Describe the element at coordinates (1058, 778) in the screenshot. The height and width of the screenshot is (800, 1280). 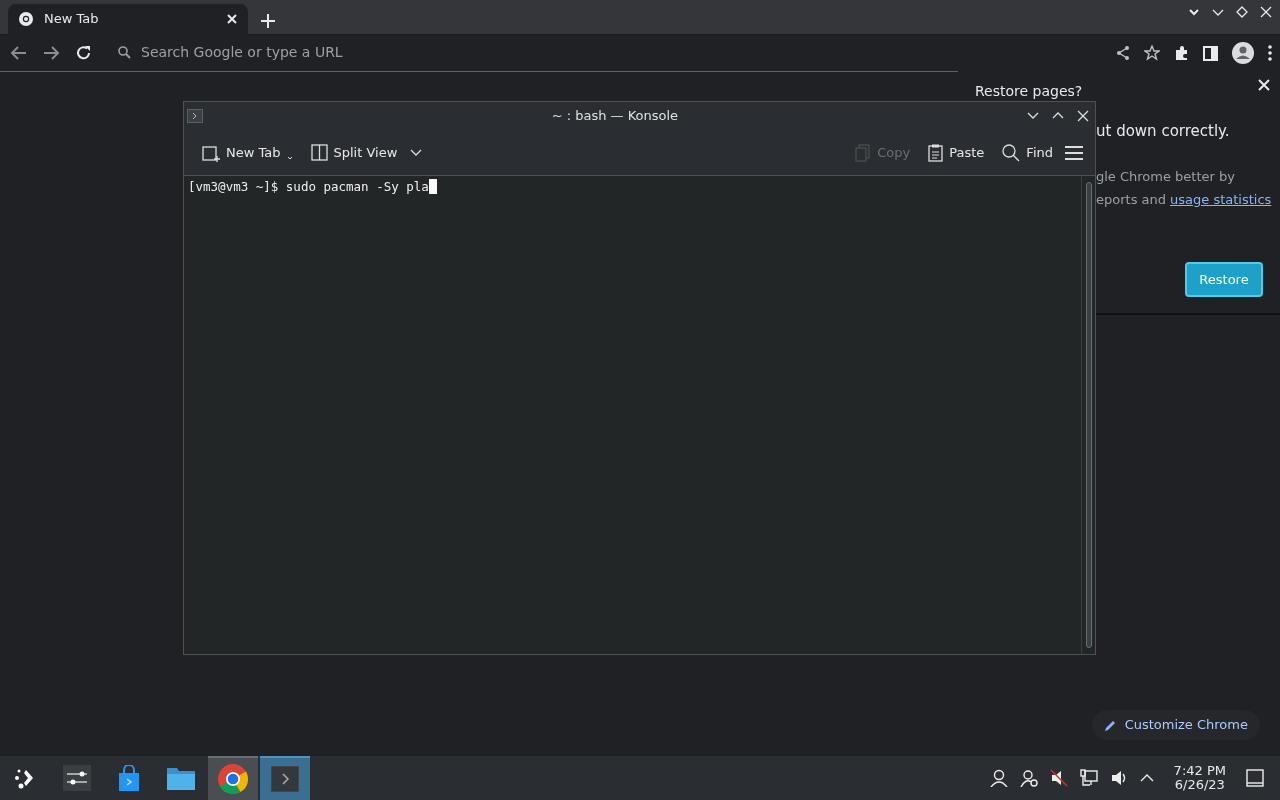
I see `muted-speaker-icon` at that location.